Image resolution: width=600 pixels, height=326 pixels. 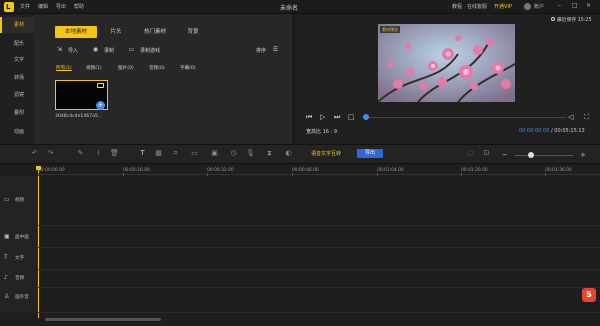 I want to click on nav-item: 文字, so click(x=17, y=60).